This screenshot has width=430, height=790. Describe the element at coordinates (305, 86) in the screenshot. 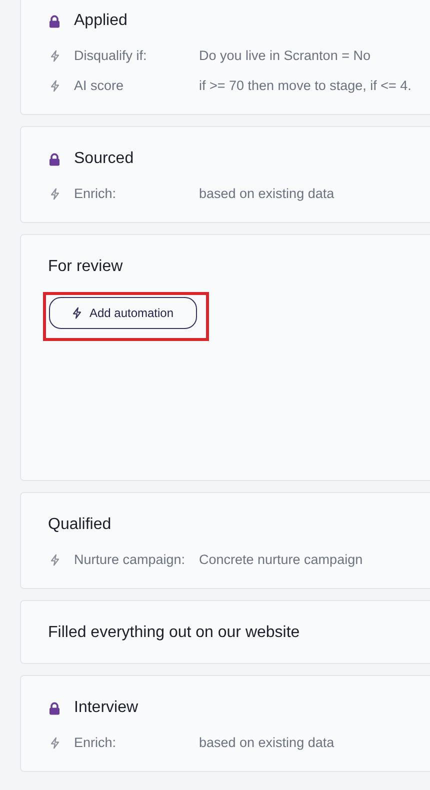

I see `automation-value: if >= 70 then move to stage, if <= 4.` at that location.